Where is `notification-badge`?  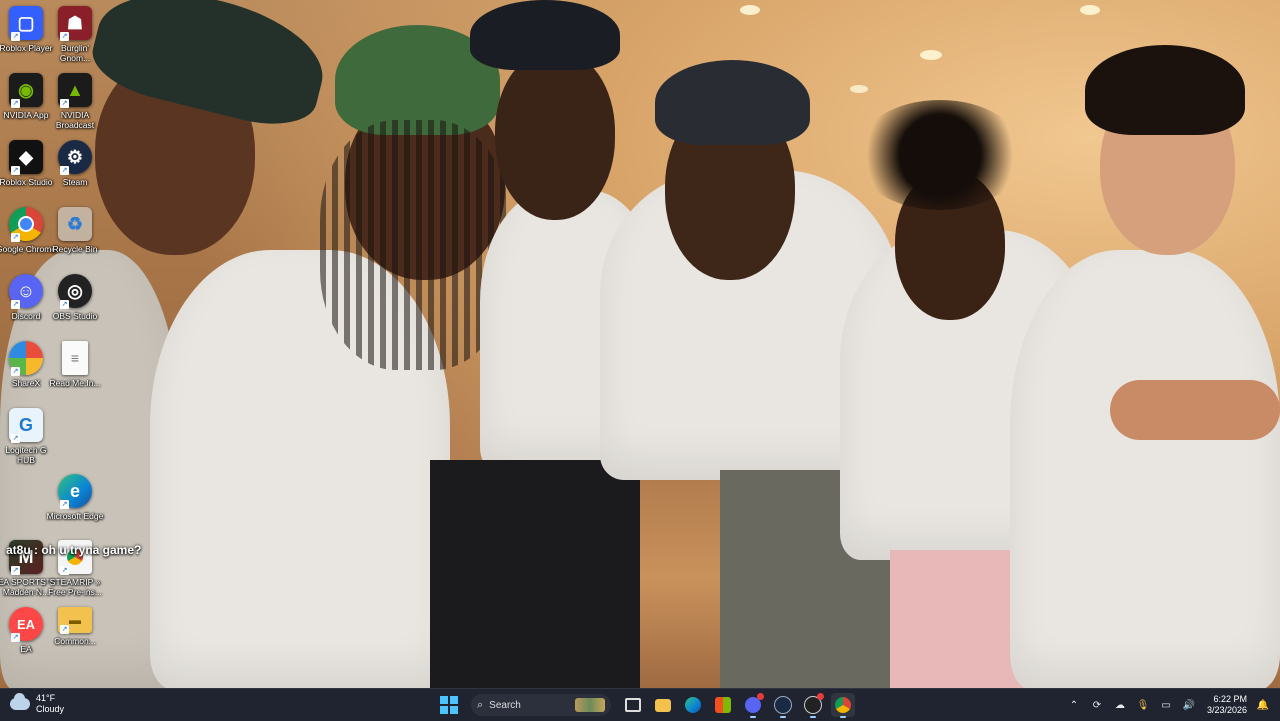 notification-badge is located at coordinates (760, 696).